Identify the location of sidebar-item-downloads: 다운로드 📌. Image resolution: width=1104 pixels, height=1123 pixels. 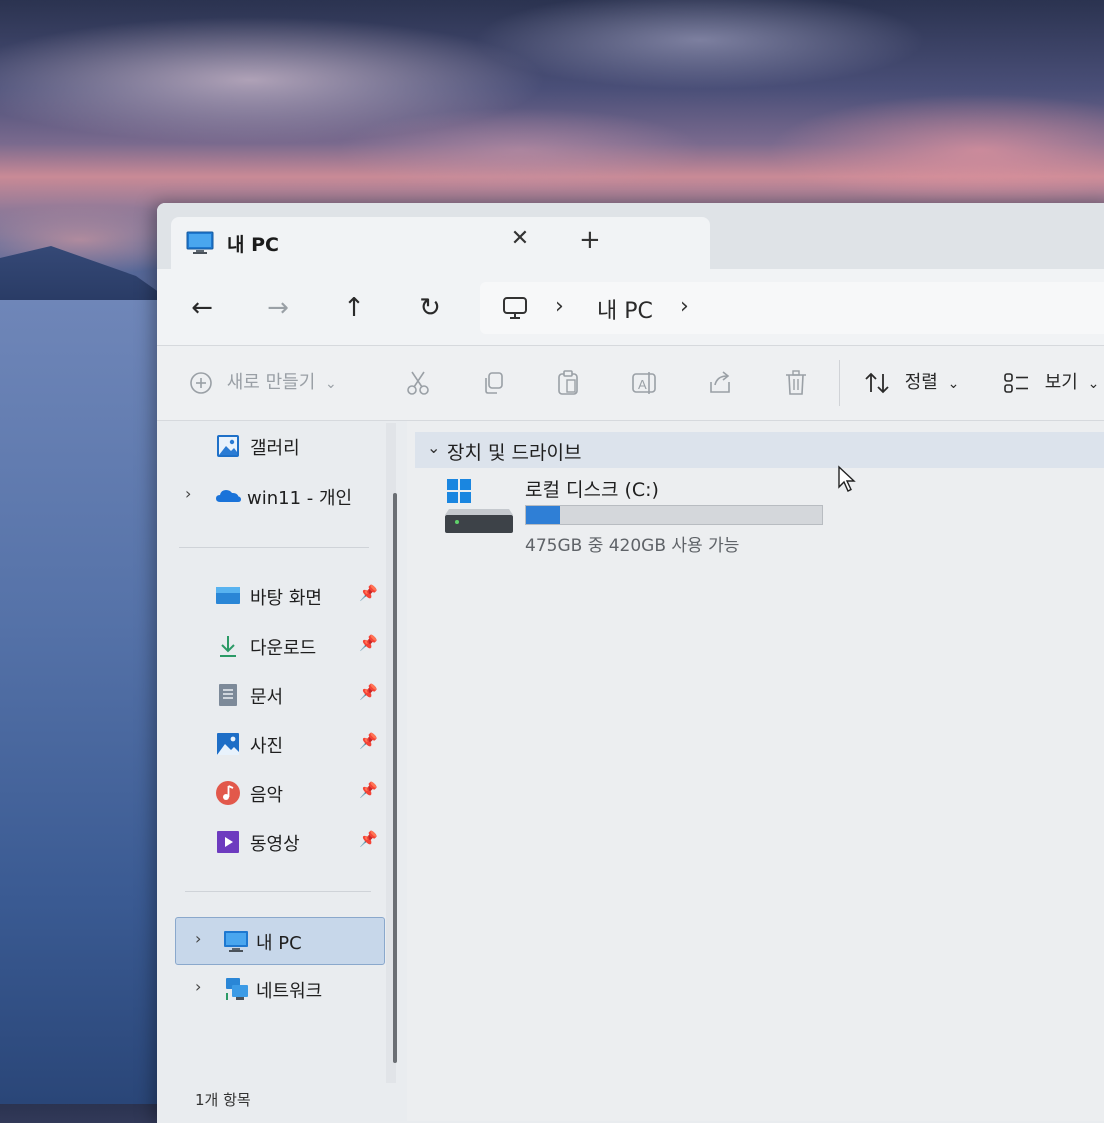
(272, 645).